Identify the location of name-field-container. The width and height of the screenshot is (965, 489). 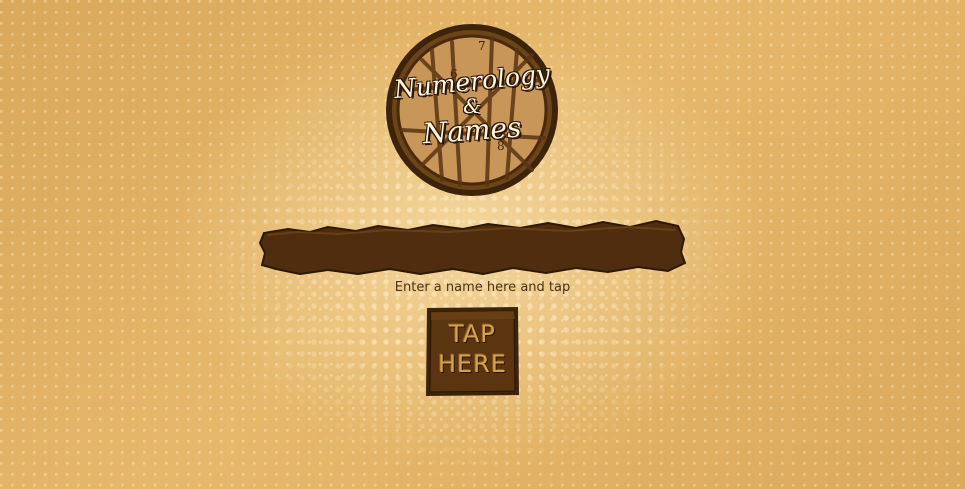
(472, 247).